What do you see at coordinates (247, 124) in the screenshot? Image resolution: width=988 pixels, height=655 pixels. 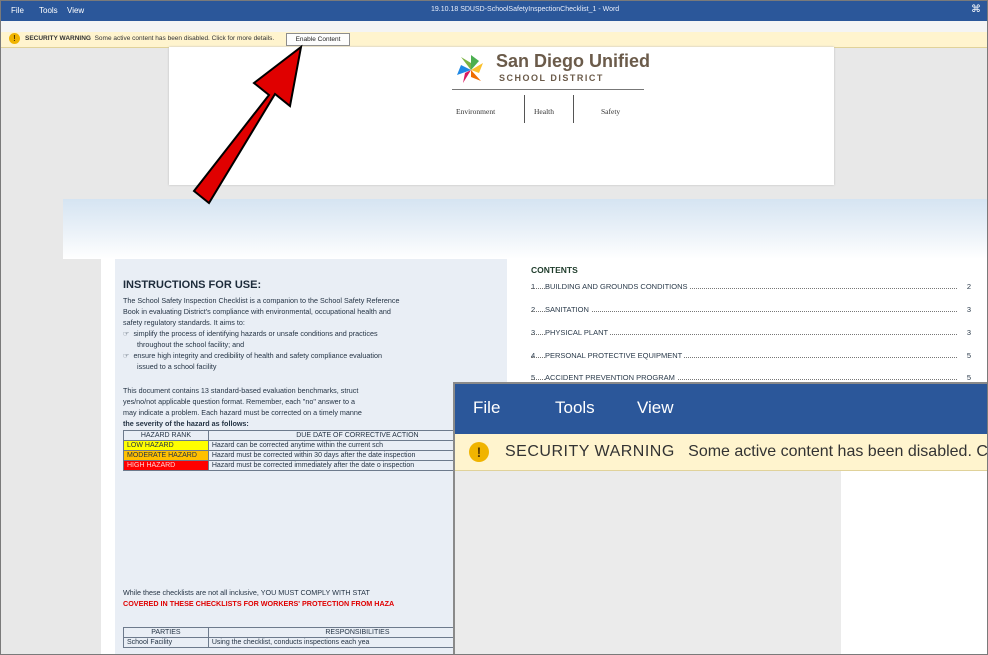 I see `red-arrow-icon` at bounding box center [247, 124].